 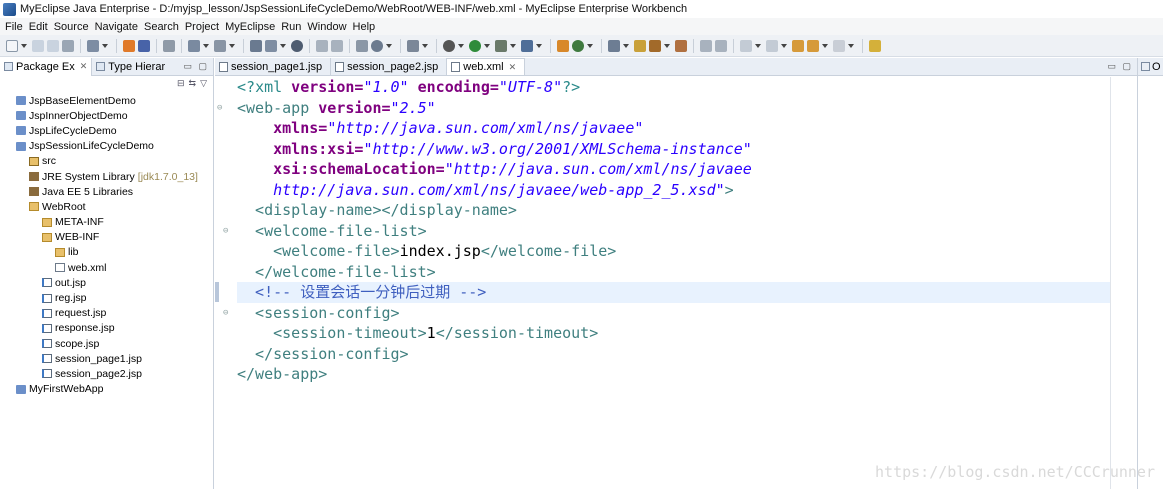 What do you see at coordinates (655, 45) in the screenshot?
I see `search-file-icon` at bounding box center [655, 45].